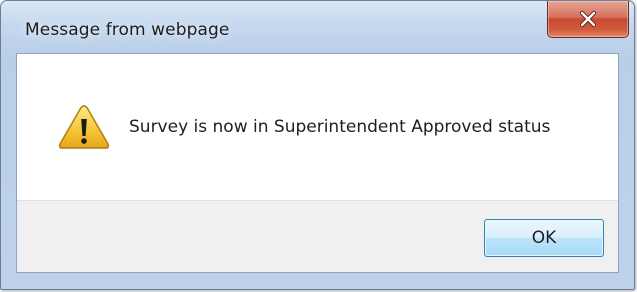  I want to click on warning-icon, so click(84, 127).